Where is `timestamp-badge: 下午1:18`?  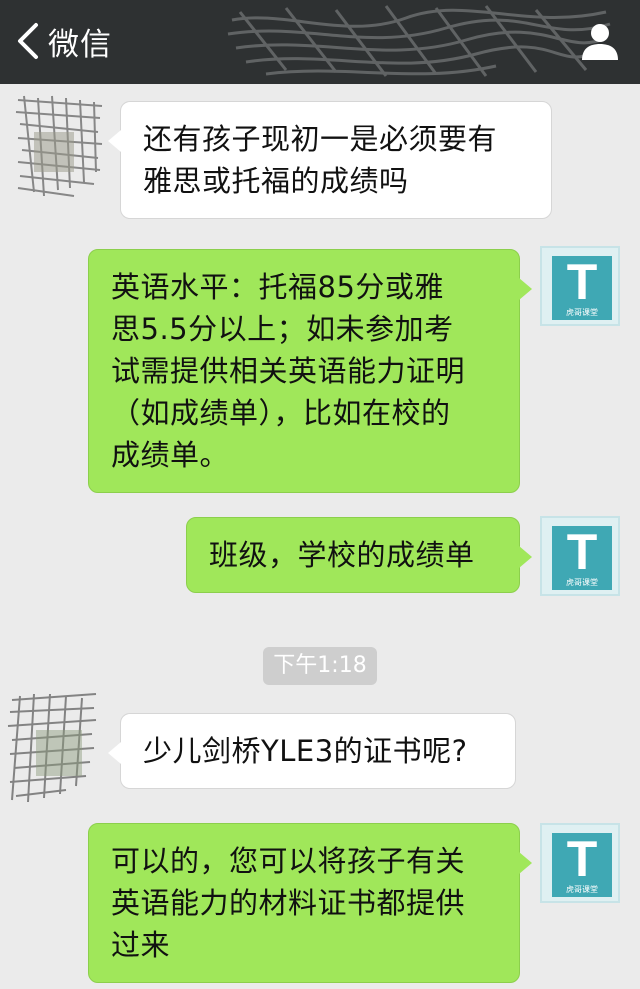
timestamp-badge: 下午1:18 is located at coordinates (320, 666).